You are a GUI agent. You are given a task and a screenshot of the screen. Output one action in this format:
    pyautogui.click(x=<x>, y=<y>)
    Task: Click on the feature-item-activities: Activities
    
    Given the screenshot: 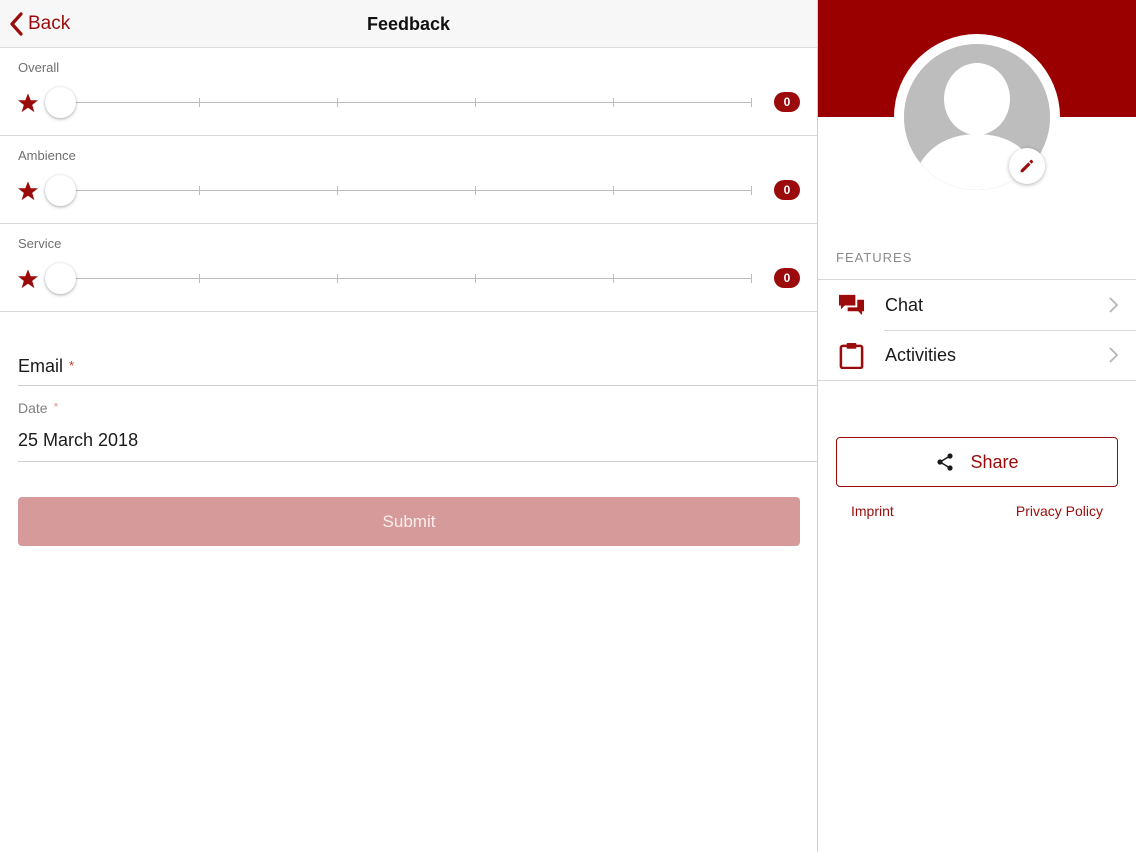 What is the action you would take?
    pyautogui.click(x=977, y=355)
    